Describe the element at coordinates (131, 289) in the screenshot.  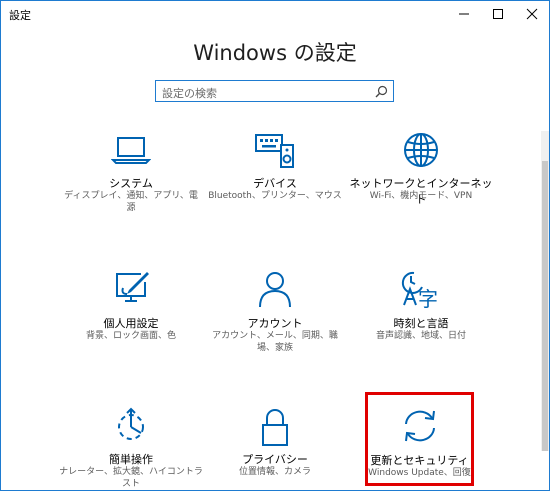
I see `paint-monitor-icon` at that location.